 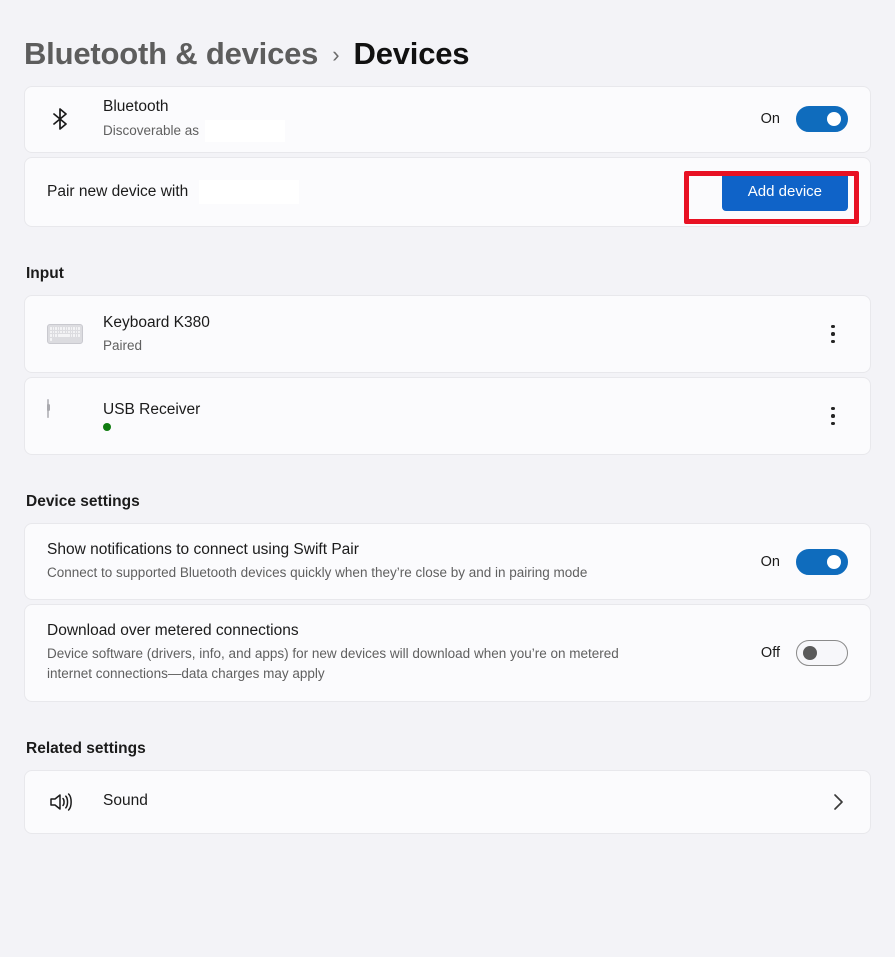 What do you see at coordinates (60, 802) in the screenshot?
I see `sound-icon` at bounding box center [60, 802].